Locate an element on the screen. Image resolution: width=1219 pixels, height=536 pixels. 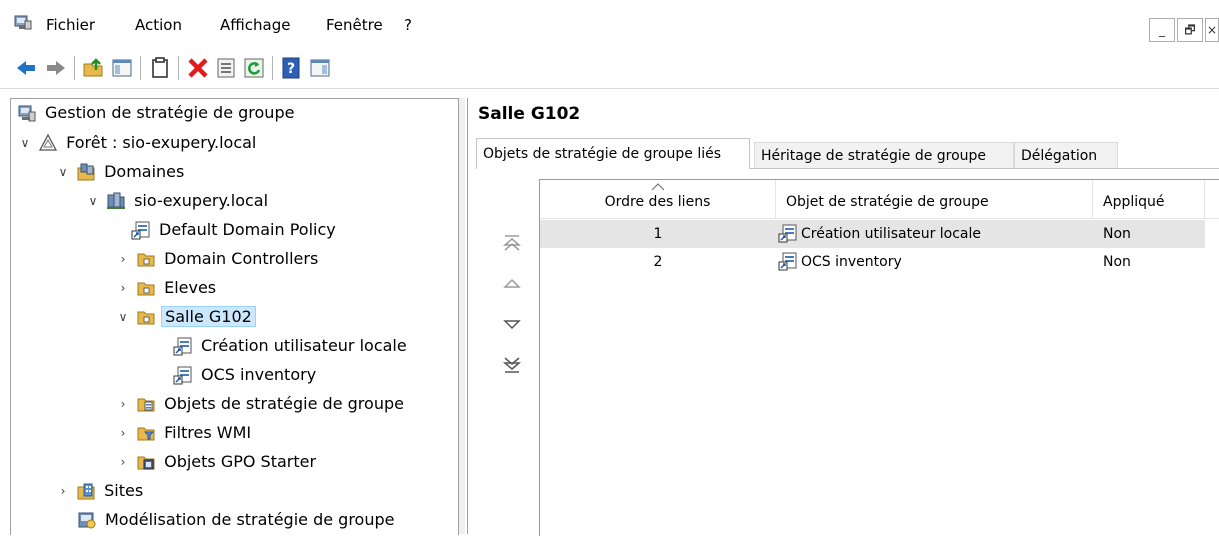
copy-icon is located at coordinates (160, 68).